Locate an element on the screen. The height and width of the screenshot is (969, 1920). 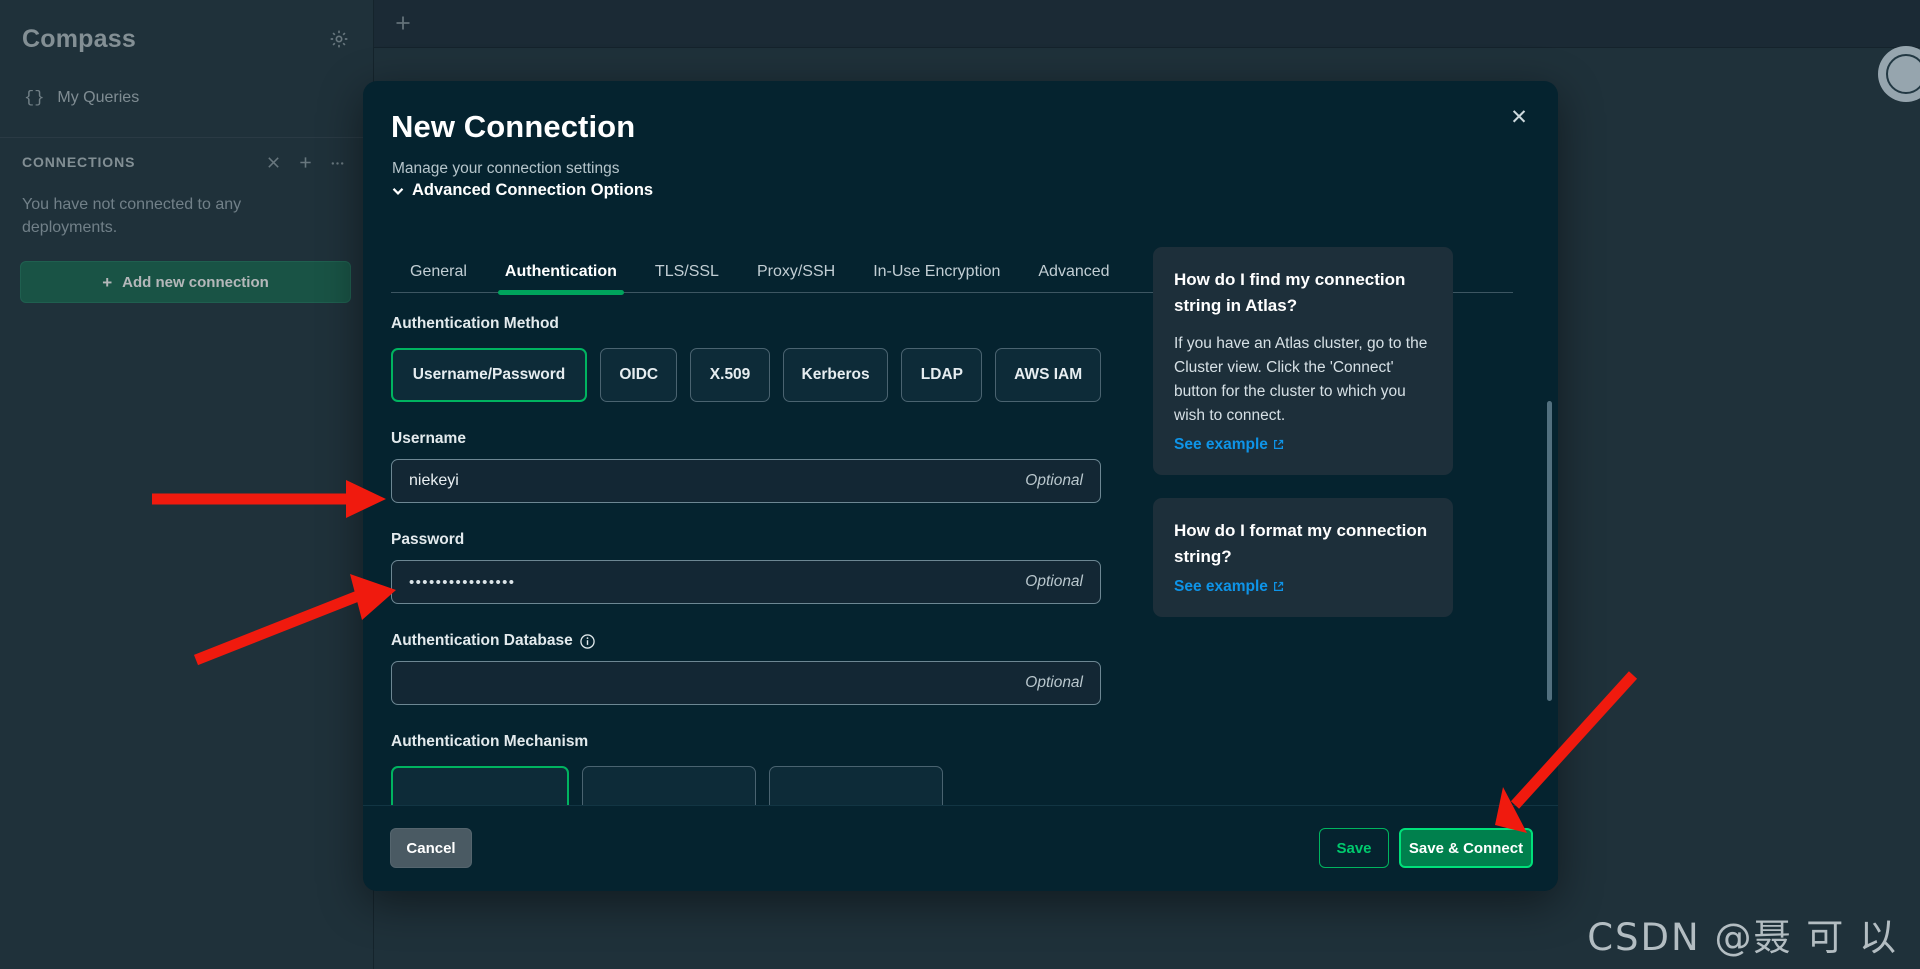
tab-general: General is located at coordinates (438, 277).